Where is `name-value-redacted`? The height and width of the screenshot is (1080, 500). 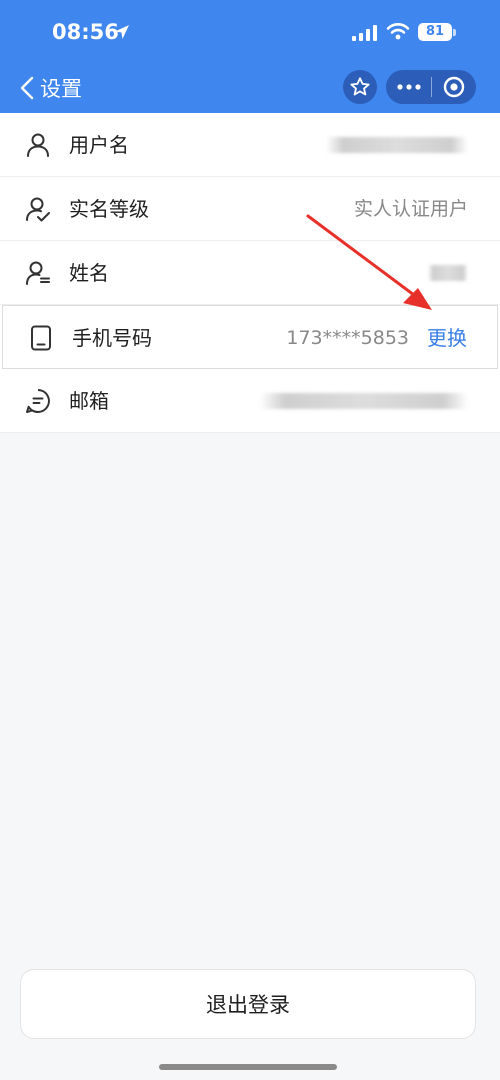
name-value-redacted is located at coordinates (448, 273).